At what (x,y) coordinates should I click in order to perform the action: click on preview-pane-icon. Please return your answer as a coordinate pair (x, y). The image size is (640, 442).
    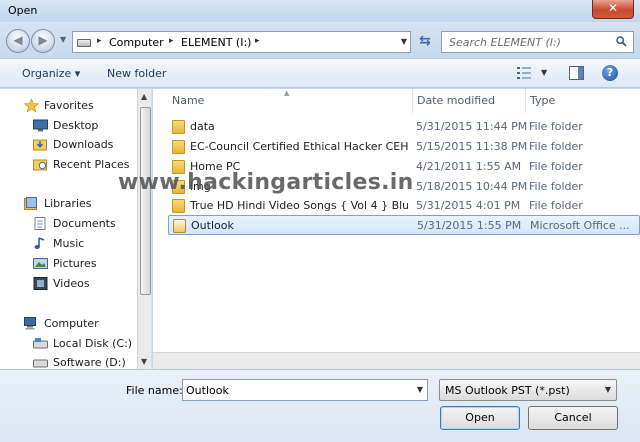
    Looking at the image, I should click on (576, 73).